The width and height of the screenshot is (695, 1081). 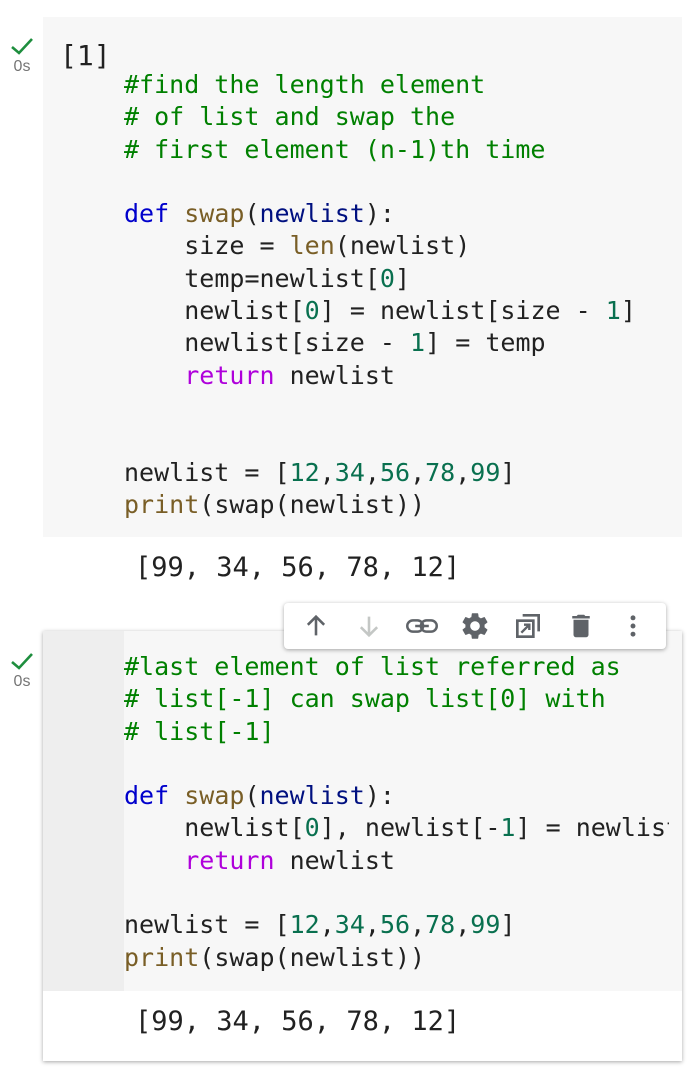 What do you see at coordinates (399, 246) in the screenshot?
I see `code-line: size = len(newlist)` at bounding box center [399, 246].